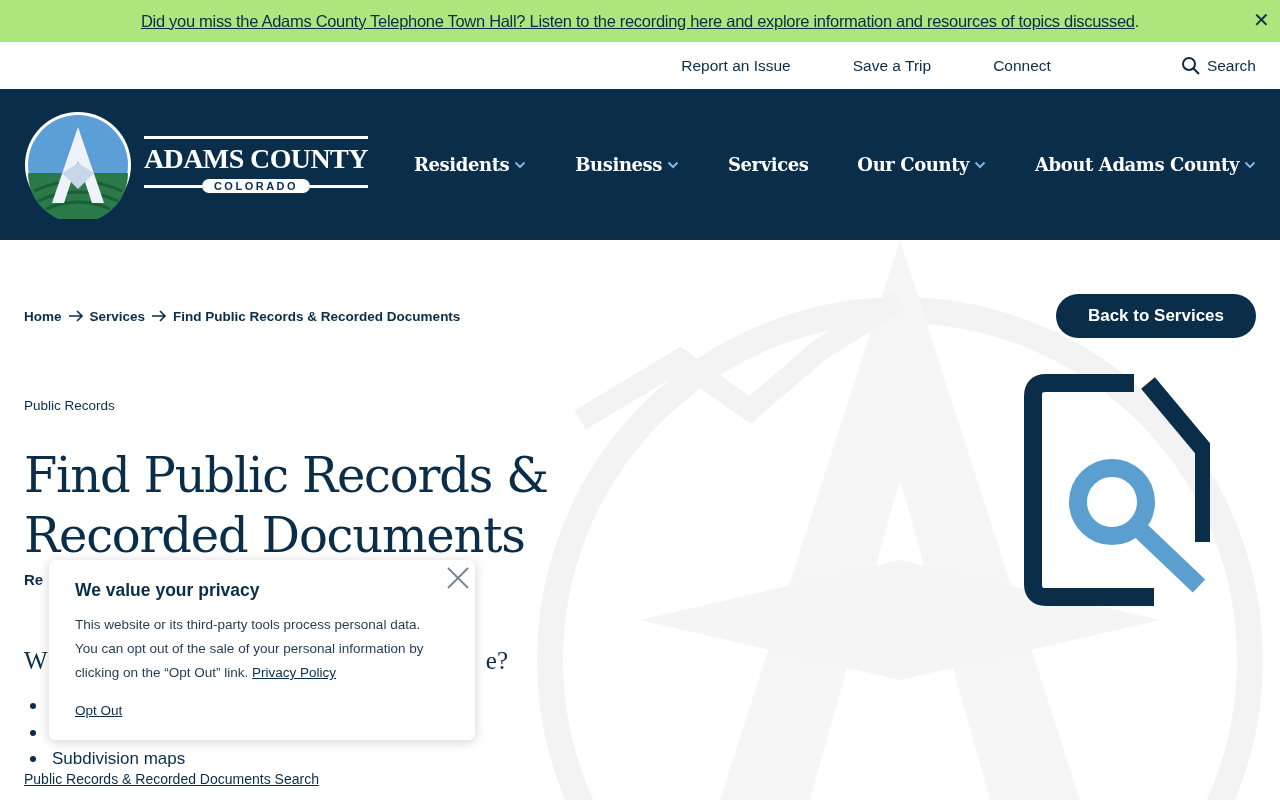 The image size is (1280, 800). I want to click on dialog-text: This website or its third-party tools process personal data. You can opt out of the sale of your personal information by clicking on the “Opt Out” link. Privacy Policy, so click(250, 649).